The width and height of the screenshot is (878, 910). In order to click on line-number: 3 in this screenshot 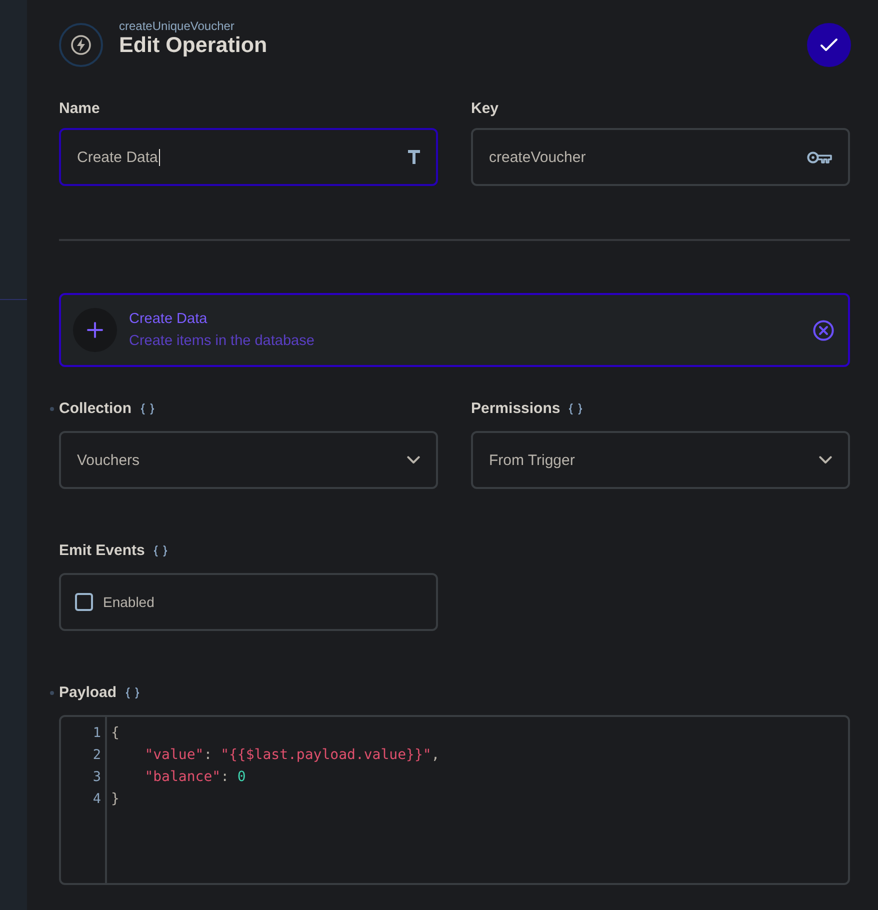, I will do `click(96, 777)`.